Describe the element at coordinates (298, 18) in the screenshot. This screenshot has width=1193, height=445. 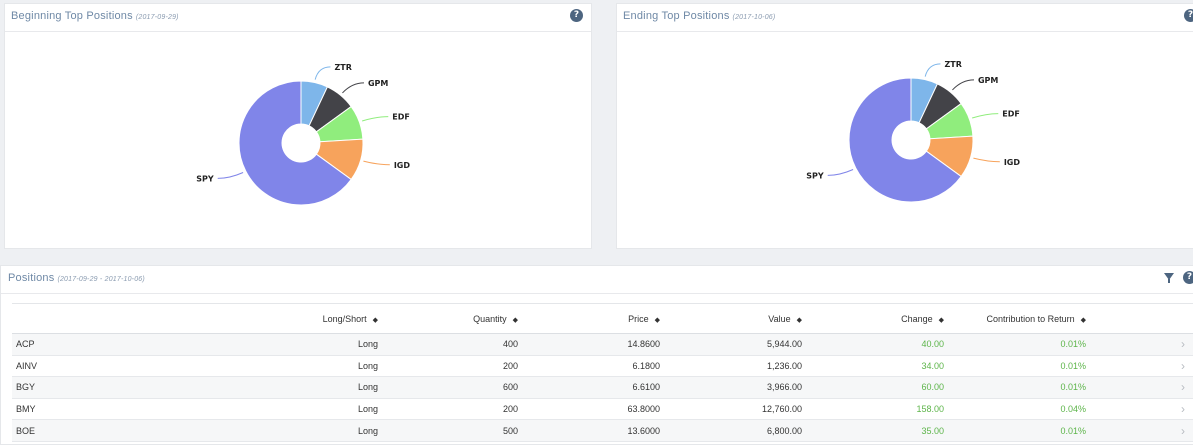
I see `panel-header: Beginning Top Positions (2017-09-29) ?` at that location.